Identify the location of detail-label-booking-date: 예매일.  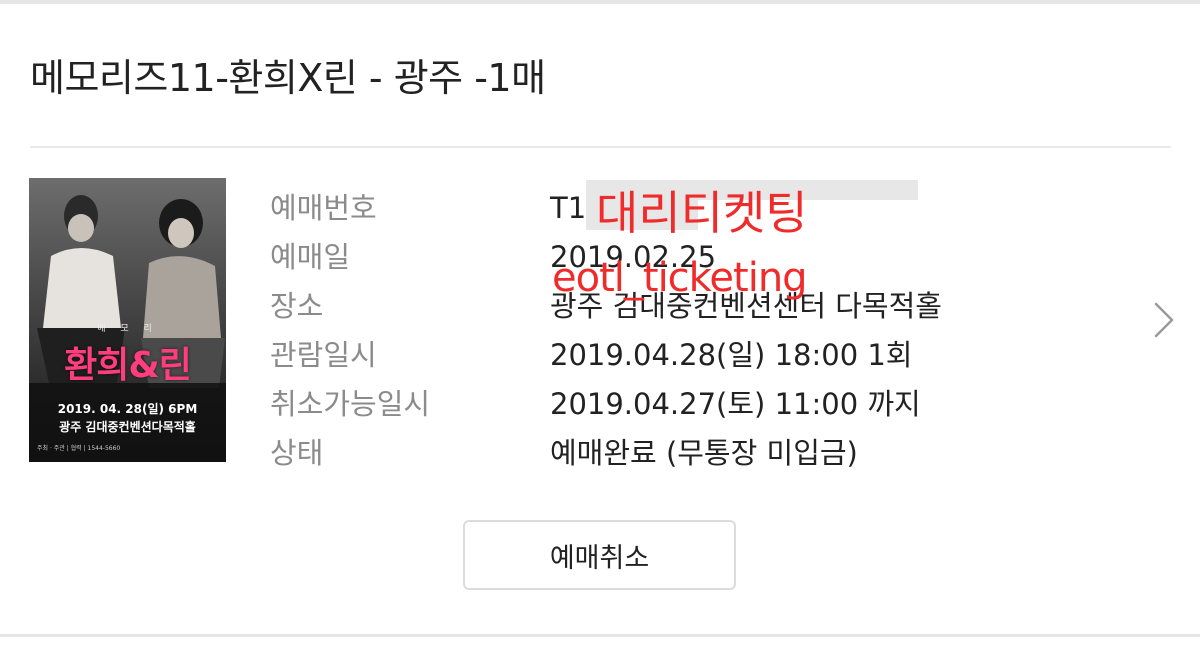
(310, 257).